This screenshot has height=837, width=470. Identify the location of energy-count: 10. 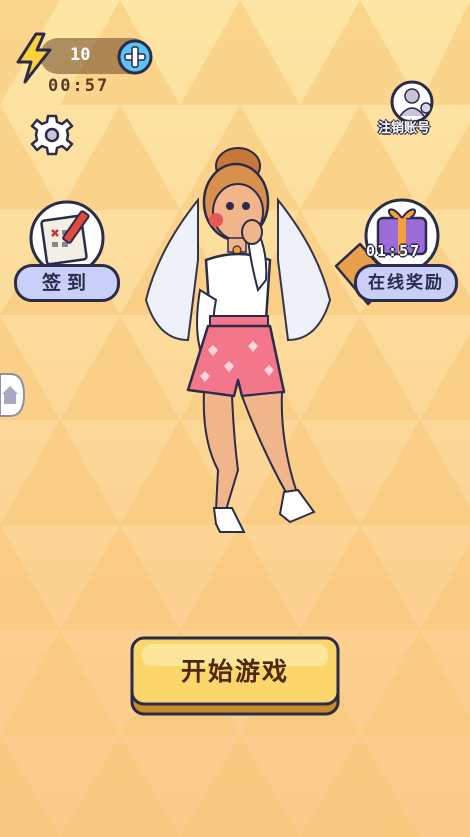
(80, 55).